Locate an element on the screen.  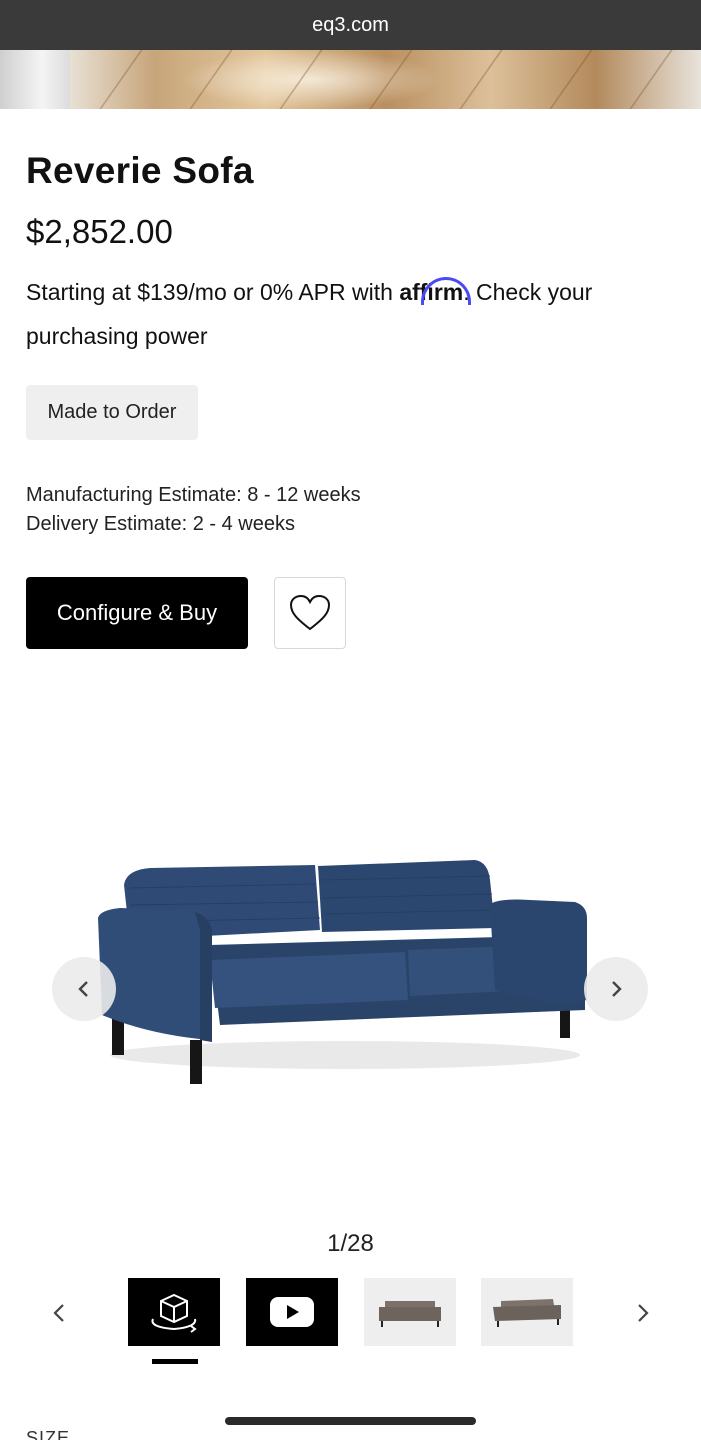
carousel-prev-button is located at coordinates (84, 989).